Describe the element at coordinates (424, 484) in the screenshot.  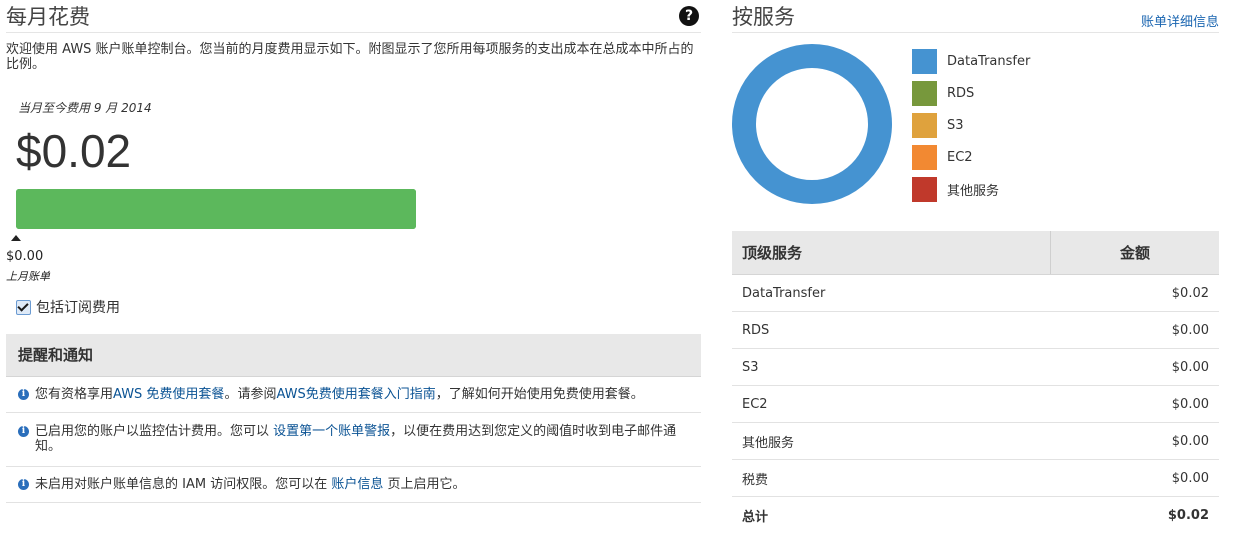
I see `alert-text-part: 页上启用它。` at that location.